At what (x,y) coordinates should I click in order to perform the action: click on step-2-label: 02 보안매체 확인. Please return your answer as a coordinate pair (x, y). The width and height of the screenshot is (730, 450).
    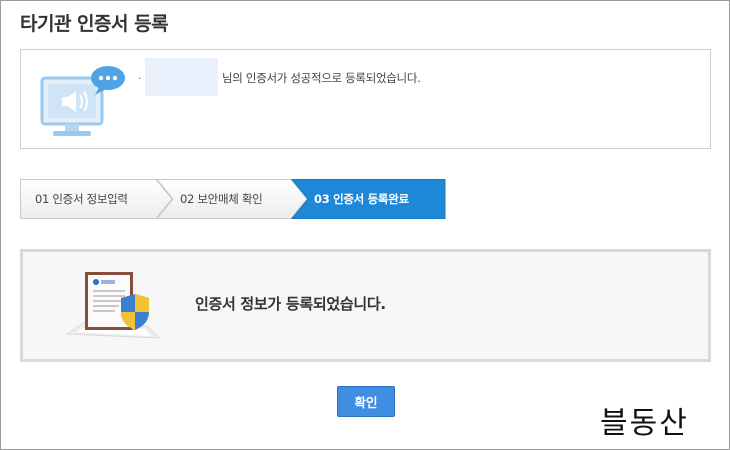
    Looking at the image, I should click on (221, 199).